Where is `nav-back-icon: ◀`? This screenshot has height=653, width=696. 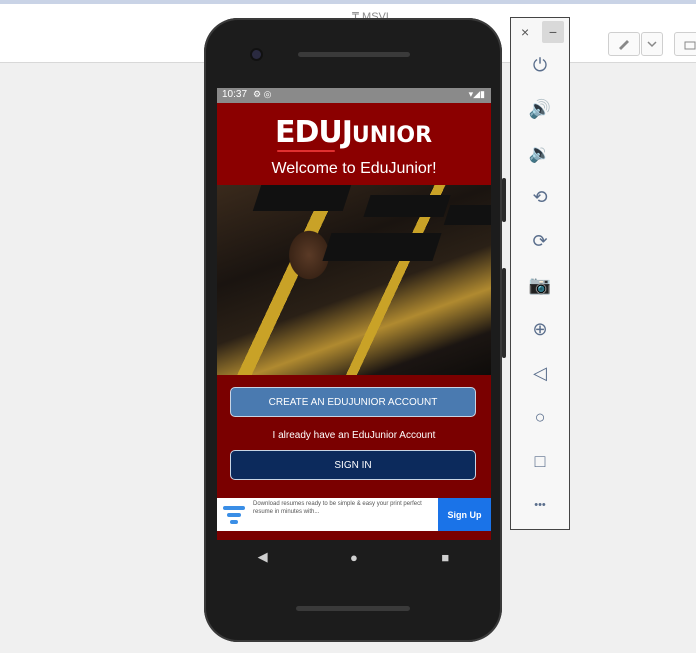 nav-back-icon: ◀ is located at coordinates (263, 557).